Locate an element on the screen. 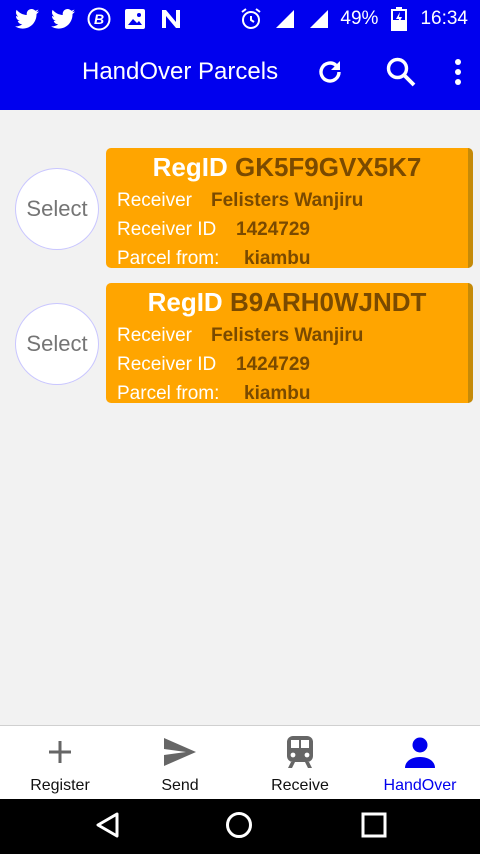 Image resolution: width=480 pixels, height=854 pixels. notification-icons: B is located at coordinates (99, 19).